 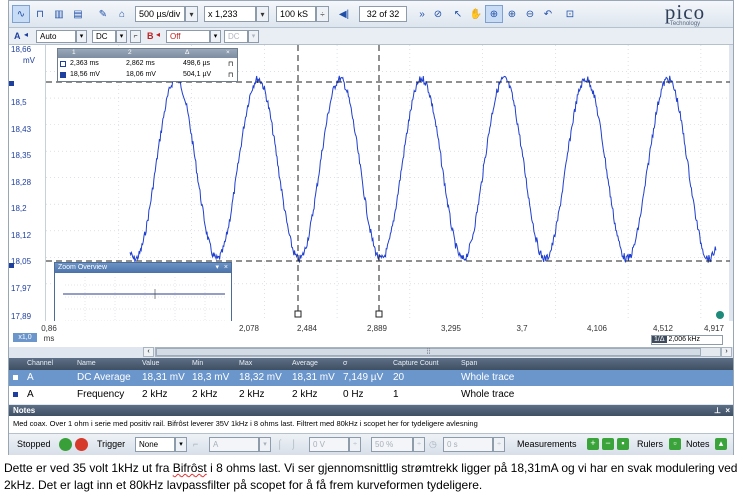 I want to click on x-axis-unit: ms, so click(x=49, y=338).